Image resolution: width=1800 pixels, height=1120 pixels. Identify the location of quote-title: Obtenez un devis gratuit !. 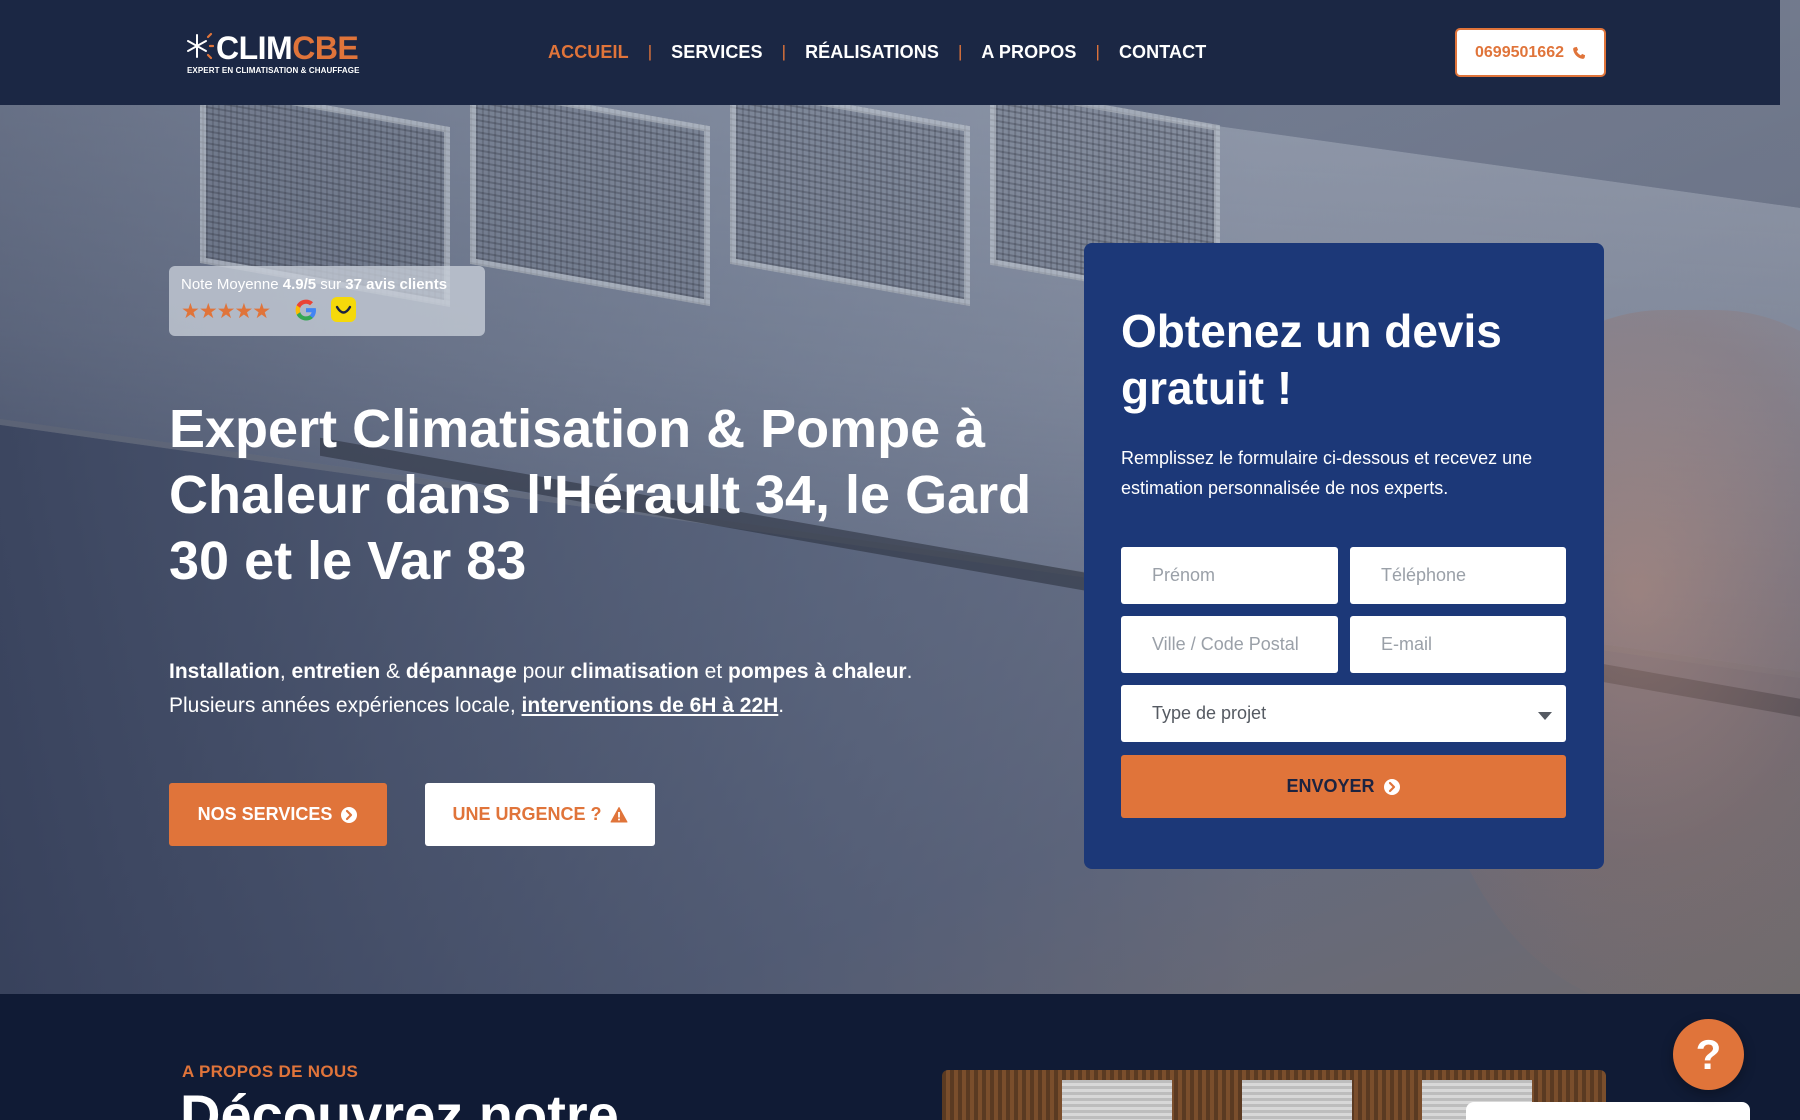
(1311, 359).